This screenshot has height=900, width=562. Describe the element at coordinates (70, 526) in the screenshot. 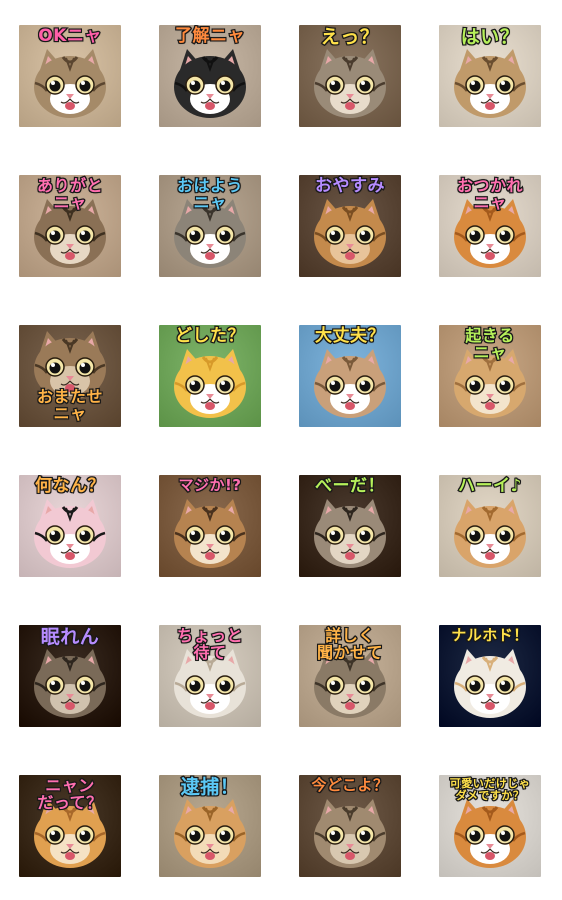

I see `sticker-13: 何なん？` at that location.